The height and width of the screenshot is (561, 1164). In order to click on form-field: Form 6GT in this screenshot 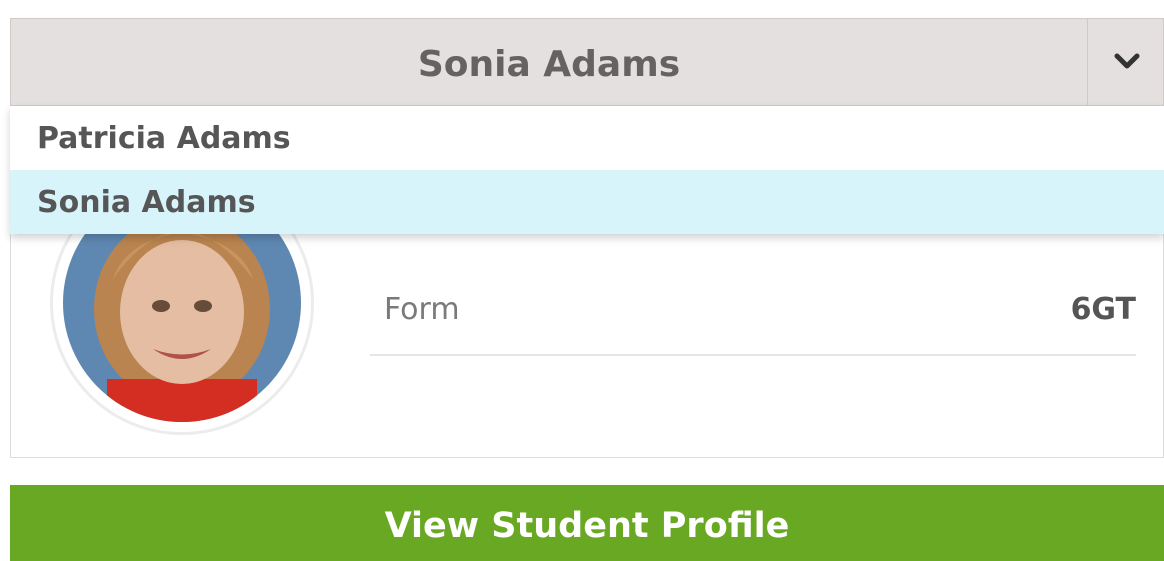, I will do `click(753, 318)`.